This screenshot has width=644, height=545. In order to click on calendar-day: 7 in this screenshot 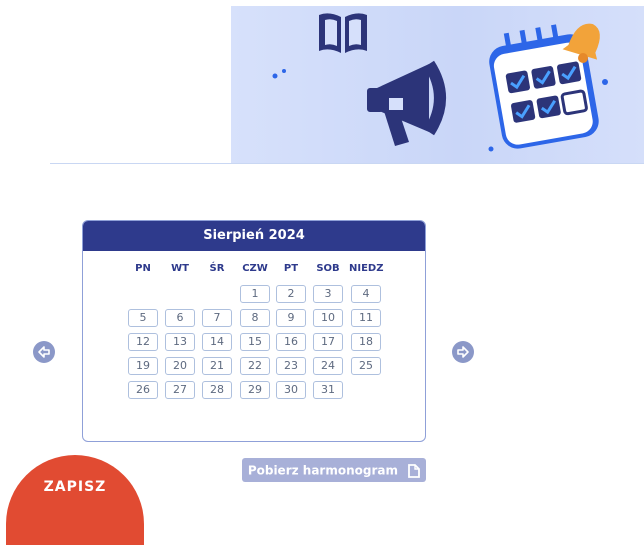, I will do `click(217, 318)`.